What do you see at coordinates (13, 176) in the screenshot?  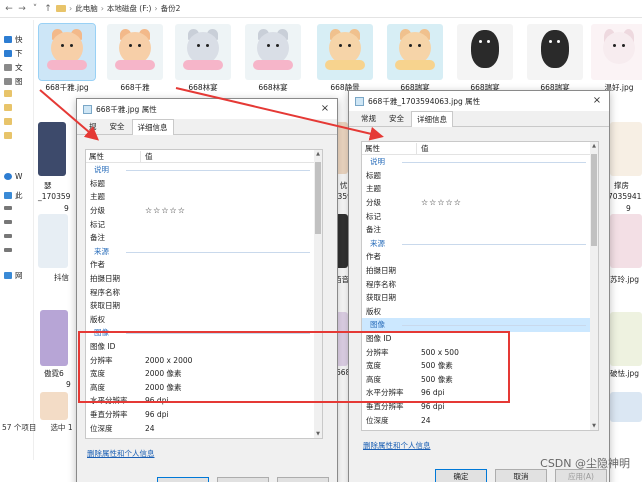 I see `sidebar-item-onedrive: W` at bounding box center [13, 176].